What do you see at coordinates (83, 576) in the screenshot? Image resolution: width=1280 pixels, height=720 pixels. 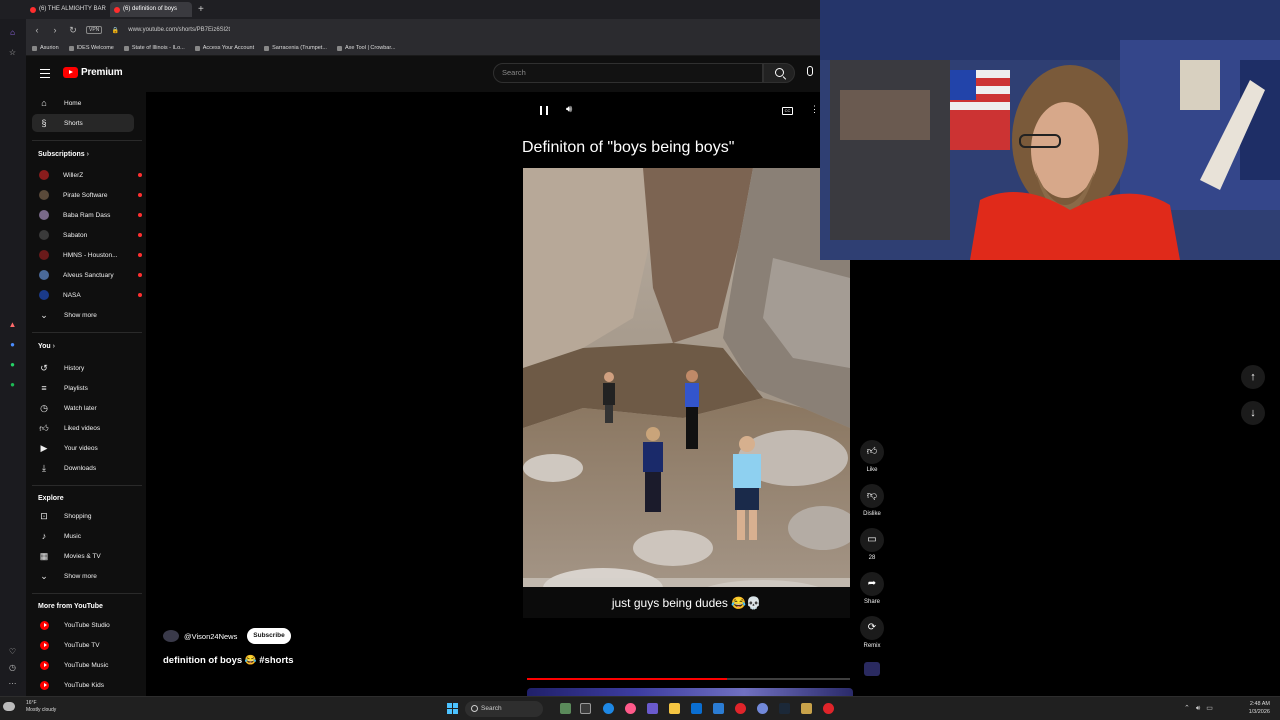 I see `sidebar-explore-show-more: ⌄ Show more` at bounding box center [83, 576].